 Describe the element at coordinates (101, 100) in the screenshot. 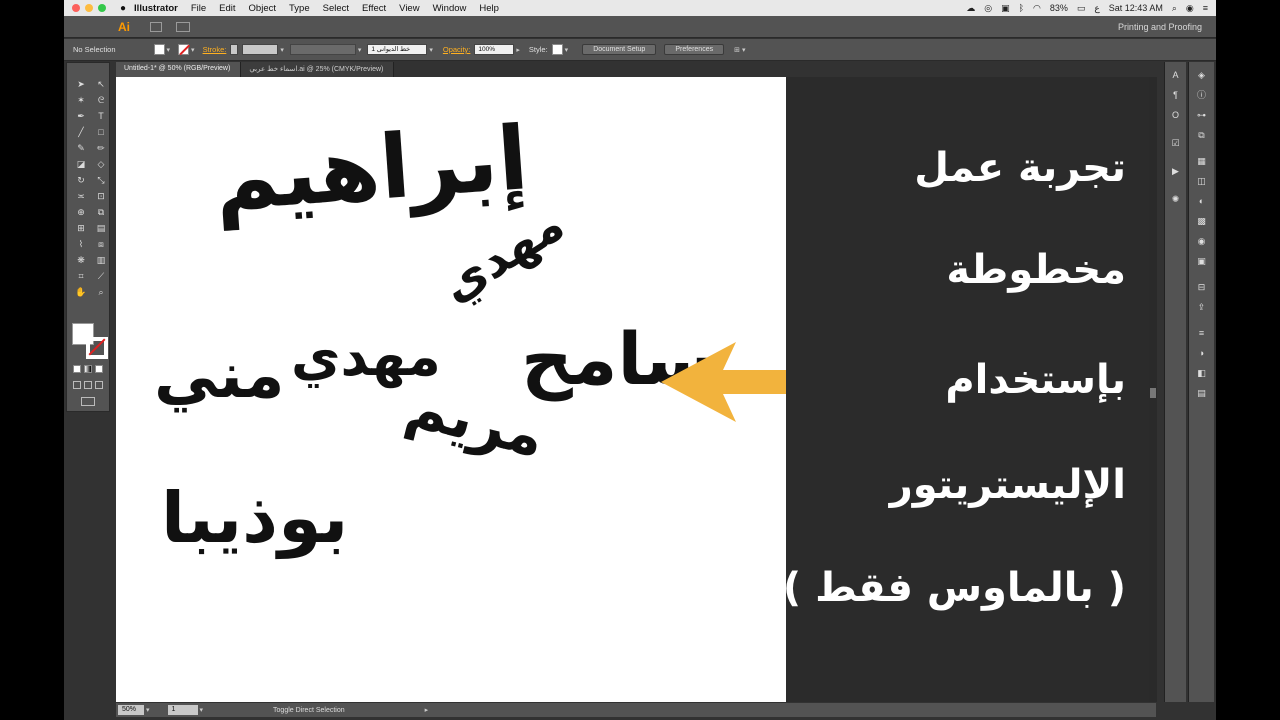

I see `lasso-tool-icon: ᘓ` at that location.